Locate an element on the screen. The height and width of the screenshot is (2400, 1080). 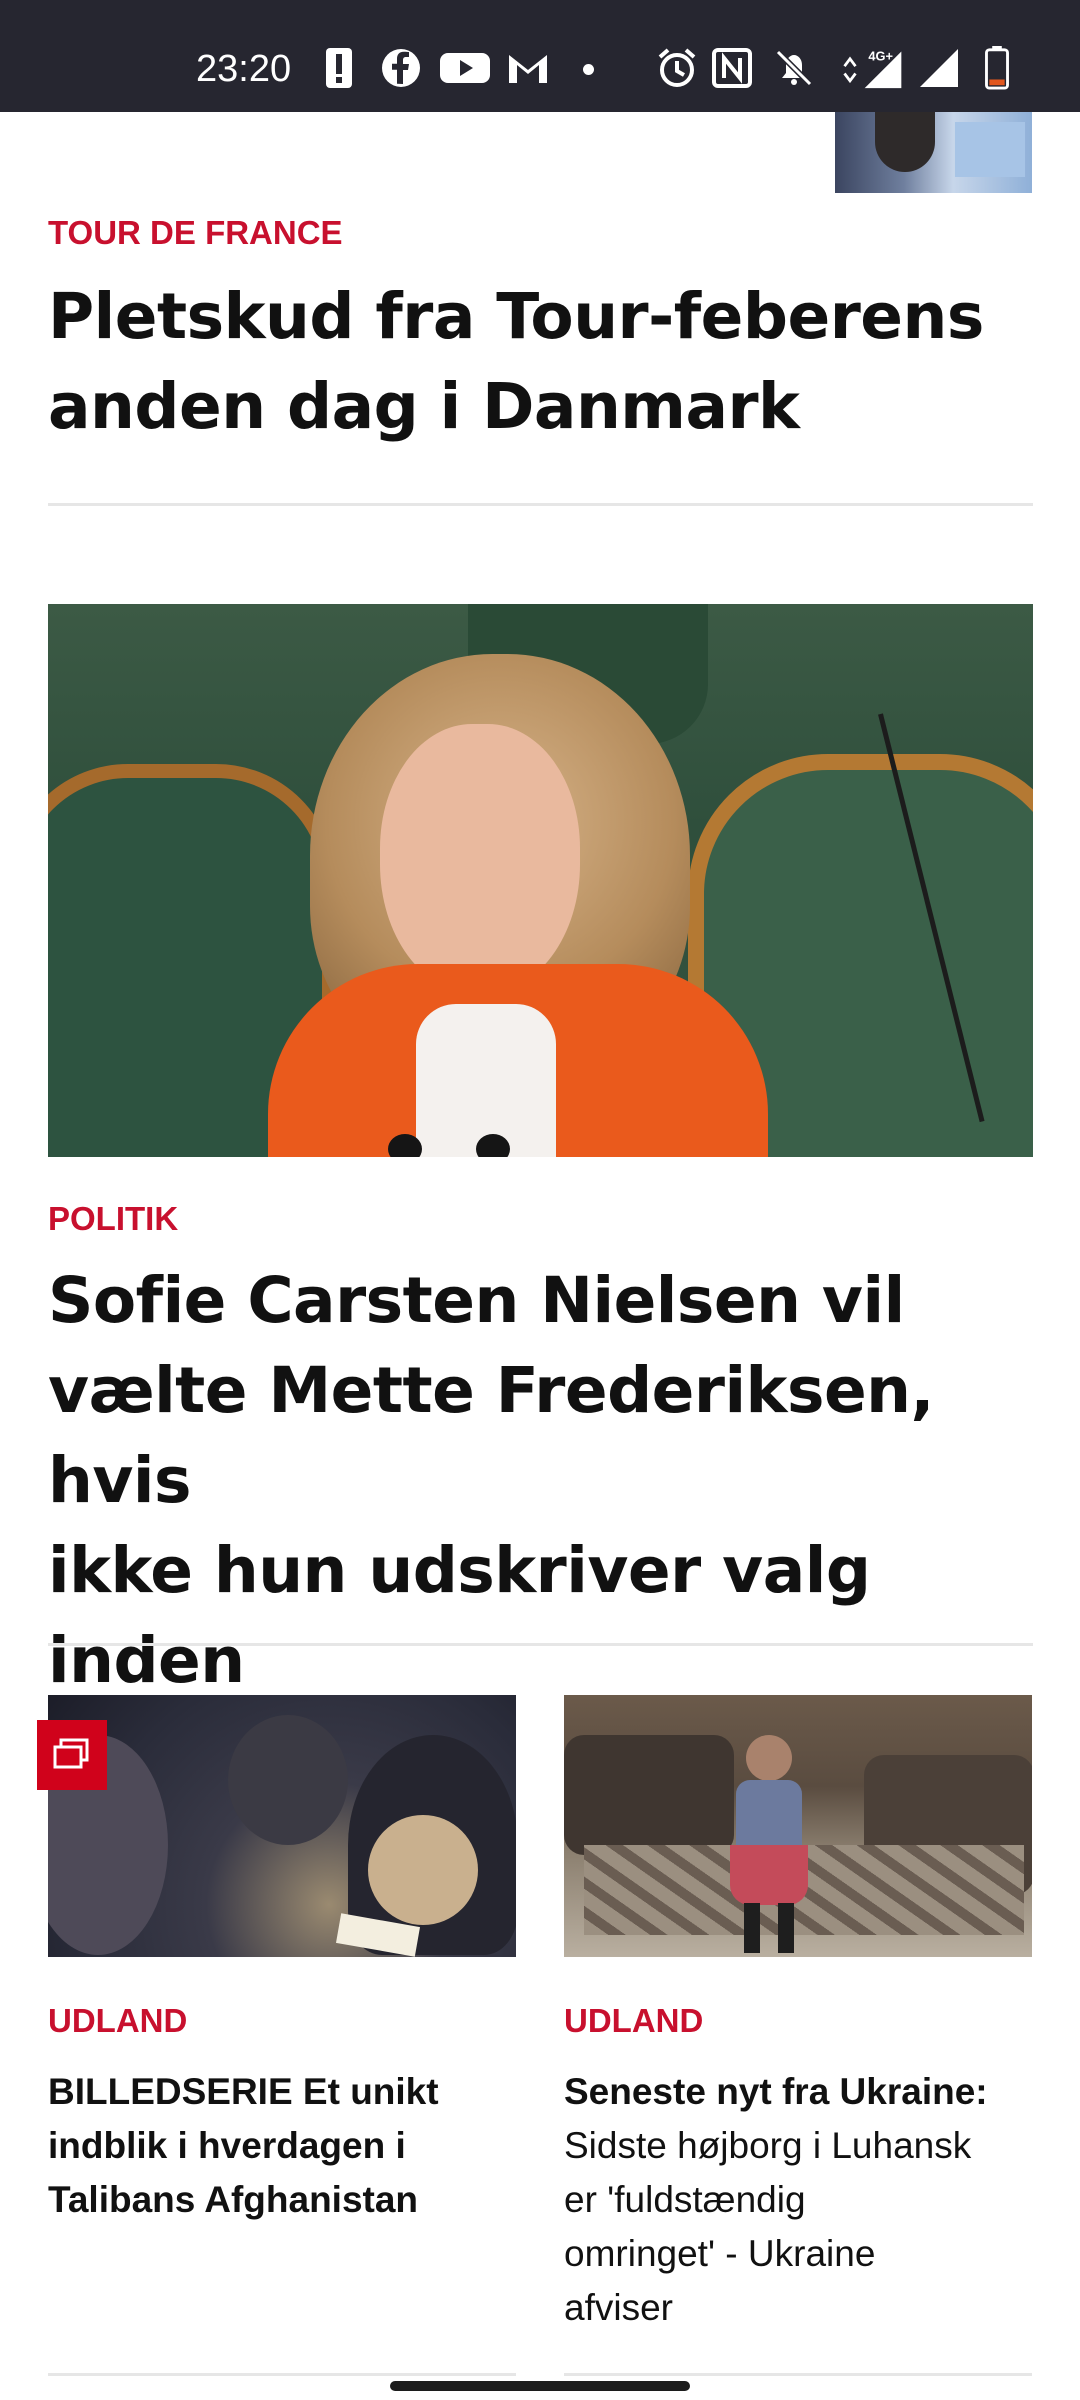
bell-off-icon is located at coordinates (794, 68).